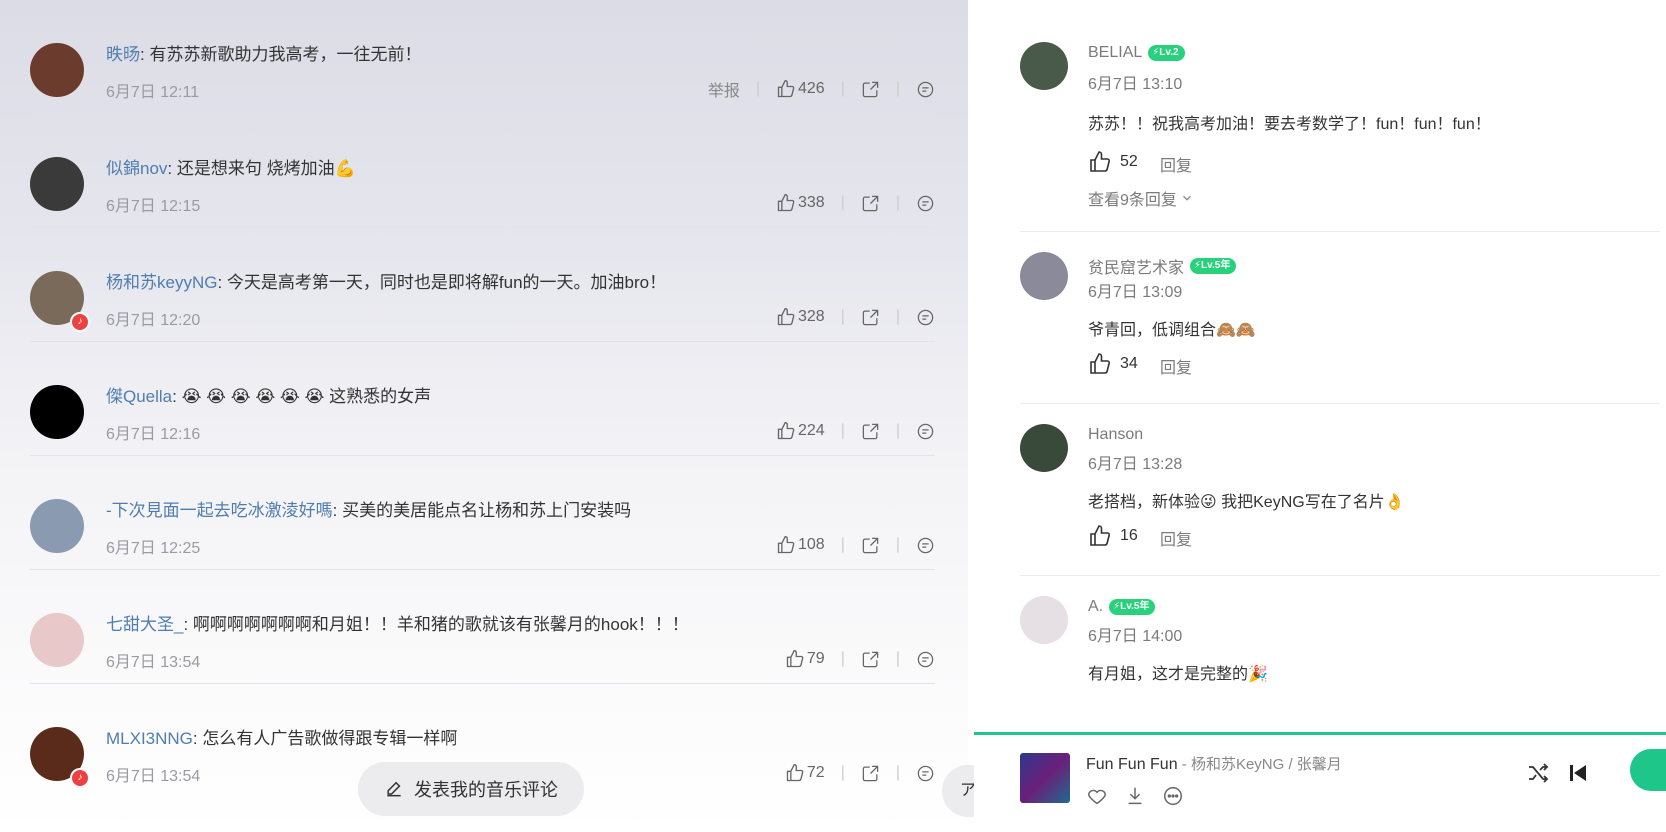 This screenshot has height=832, width=1666. I want to click on comment-username: 似錦nov, so click(136, 168).